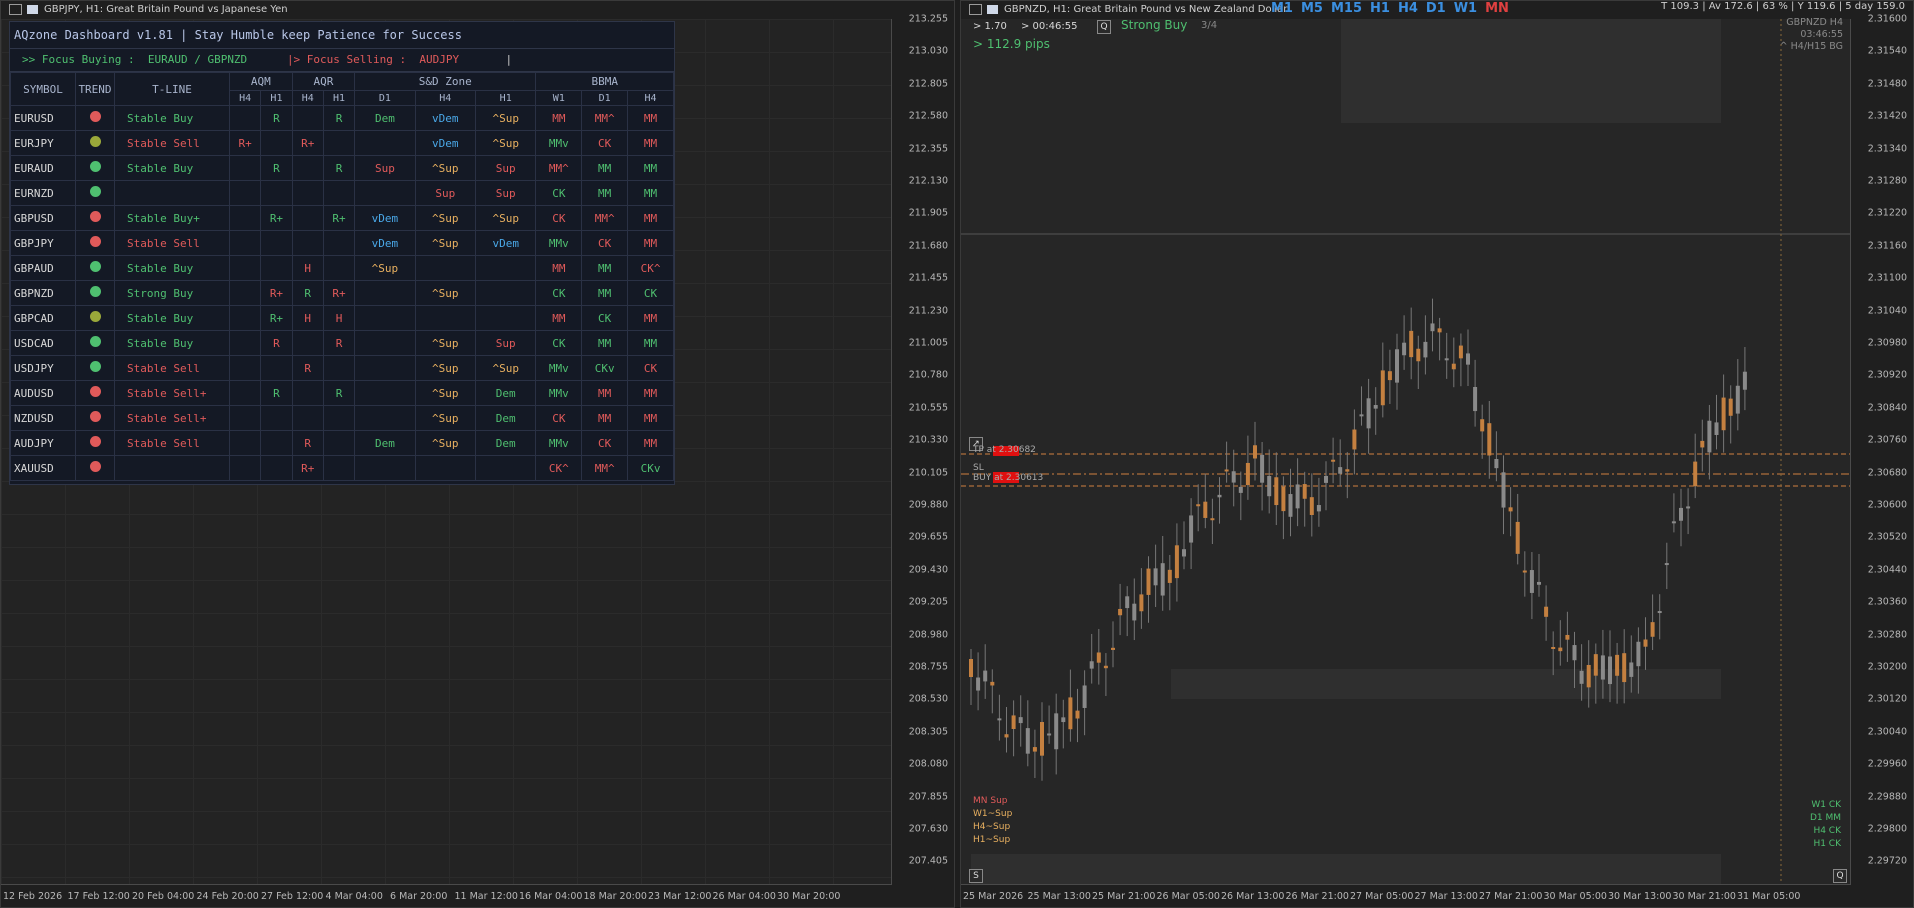 This screenshot has width=1914, height=908. What do you see at coordinates (1312, 8) in the screenshot?
I see `timeframe-m5: M5` at bounding box center [1312, 8].